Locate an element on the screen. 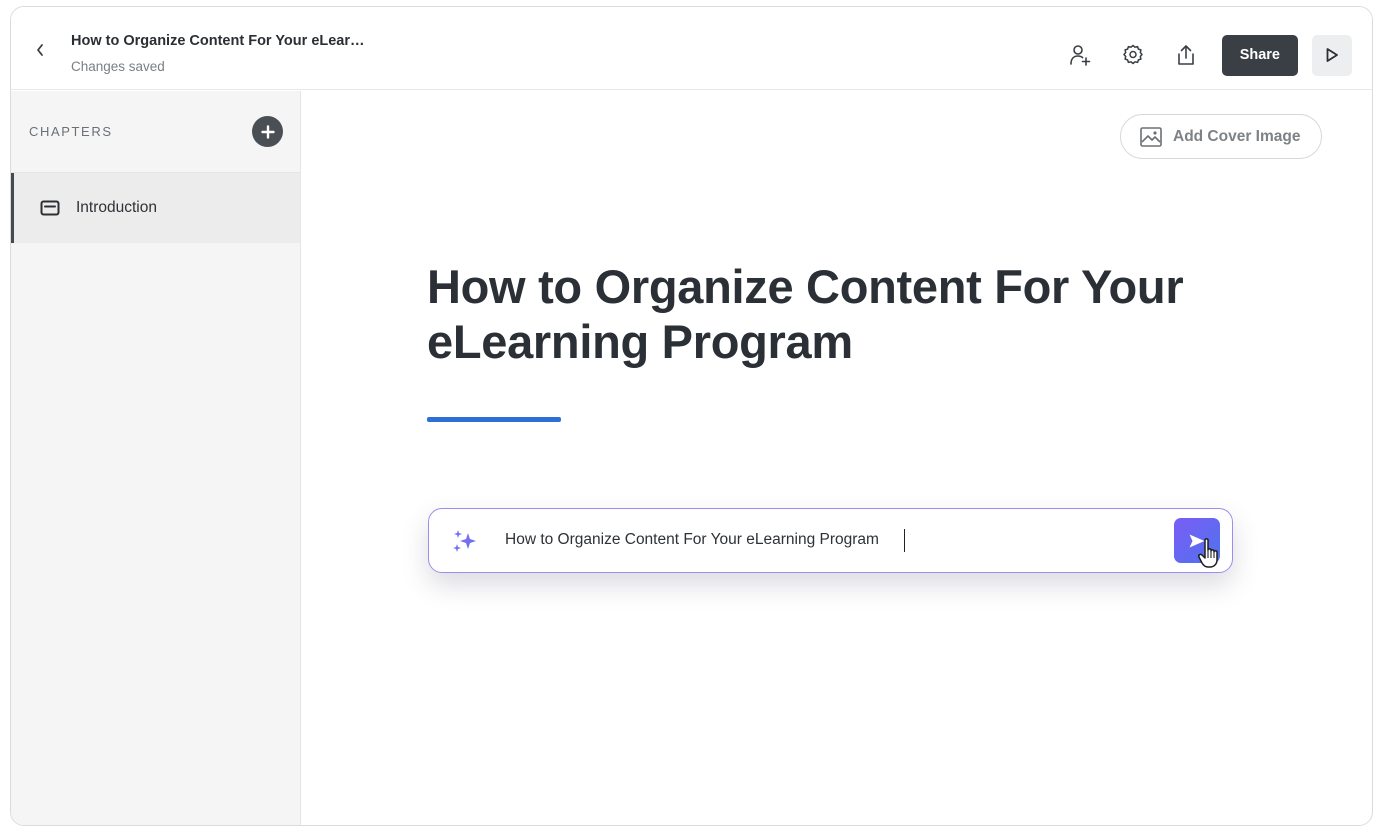  title-underline is located at coordinates (494, 419).